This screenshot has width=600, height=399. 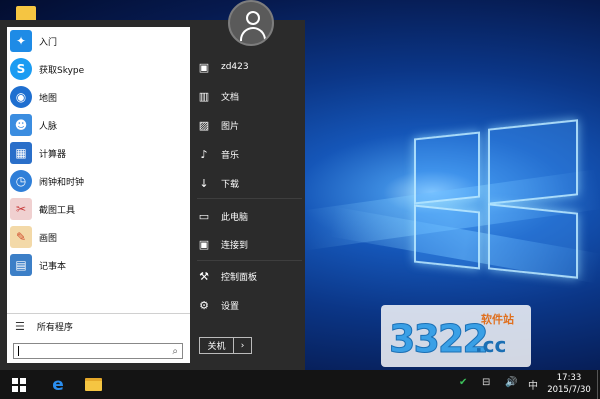 I want to click on skype-icon: S, so click(x=21, y=69).